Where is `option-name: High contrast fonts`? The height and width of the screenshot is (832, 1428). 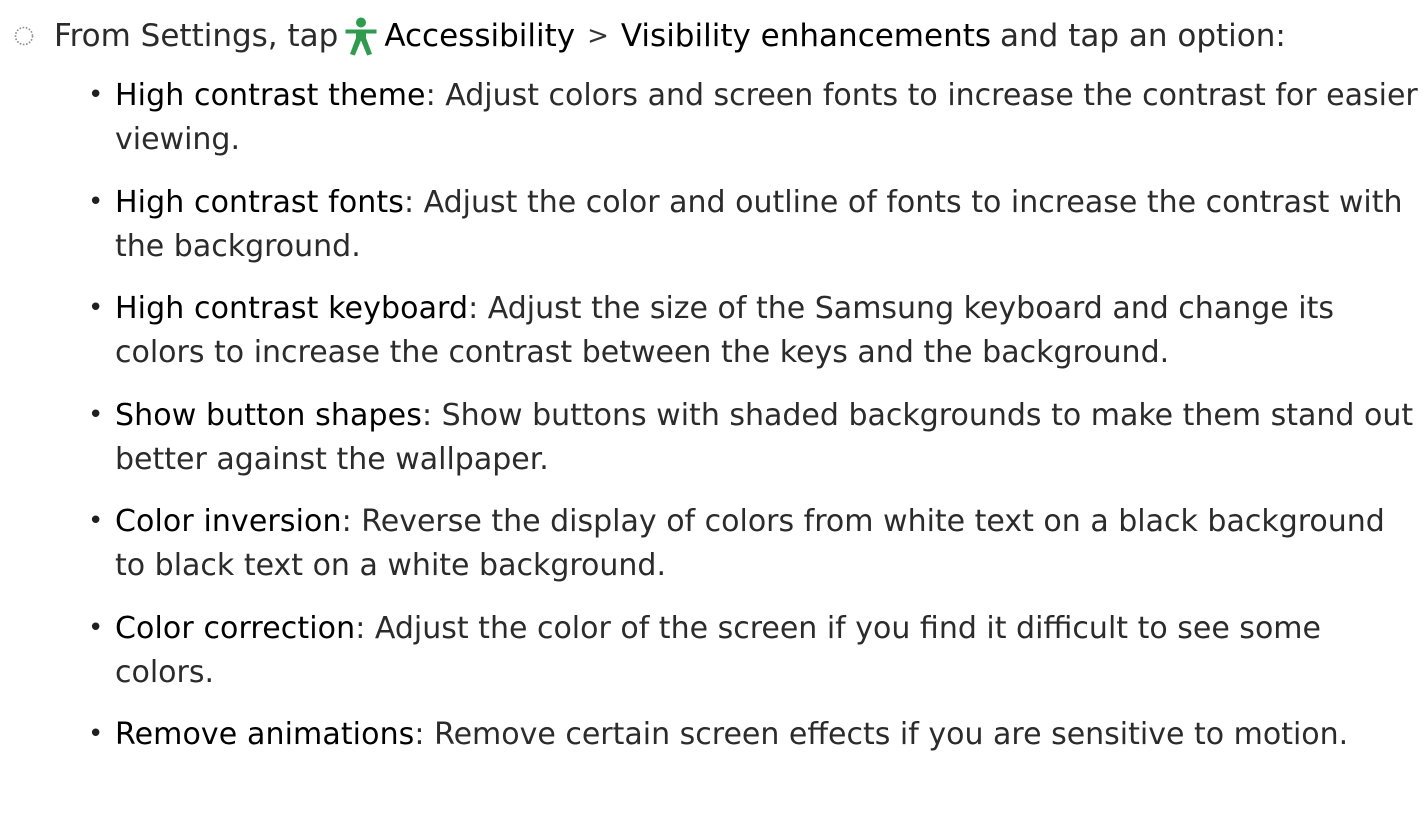 option-name: High contrast fonts is located at coordinates (259, 202).